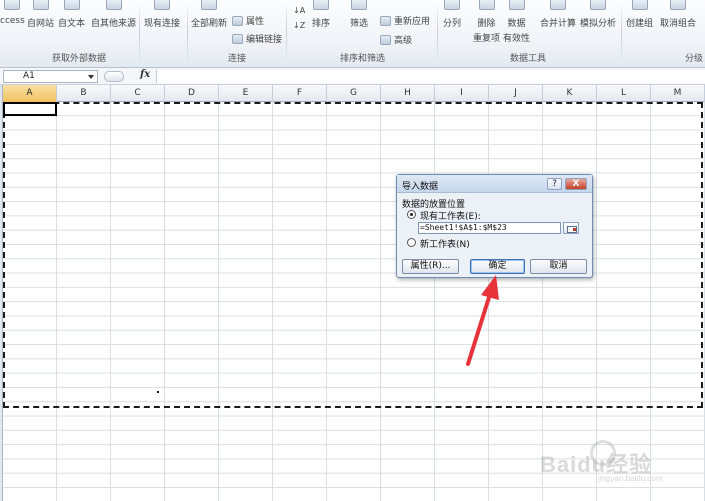 This screenshot has width=705, height=501. I want to click on name-box-value: A1, so click(29, 76).